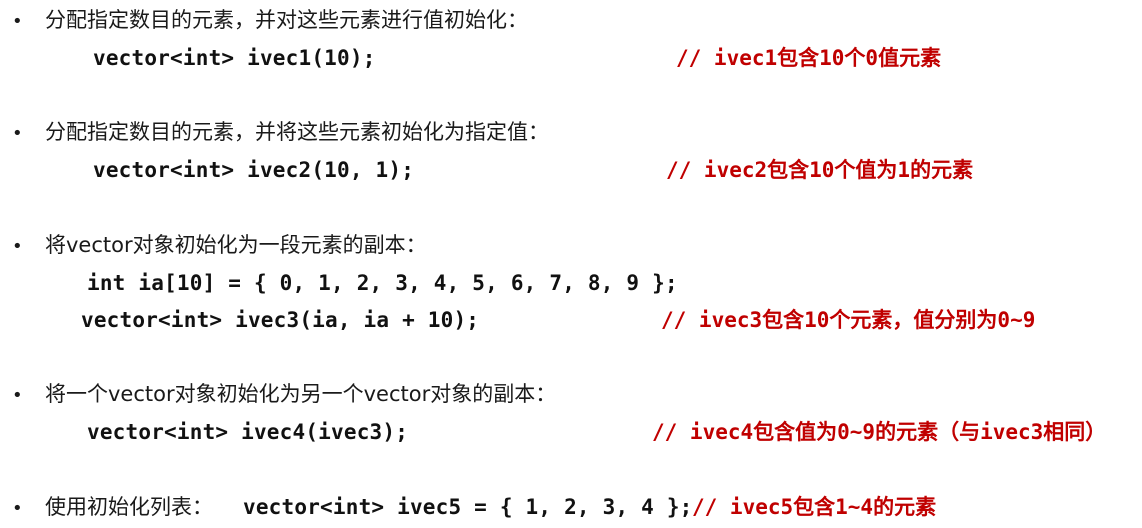 The width and height of the screenshot is (1142, 528). Describe the element at coordinates (848, 320) in the screenshot. I see `item-3-comment: // ivec3包含10个元素，值分别为0~9` at that location.